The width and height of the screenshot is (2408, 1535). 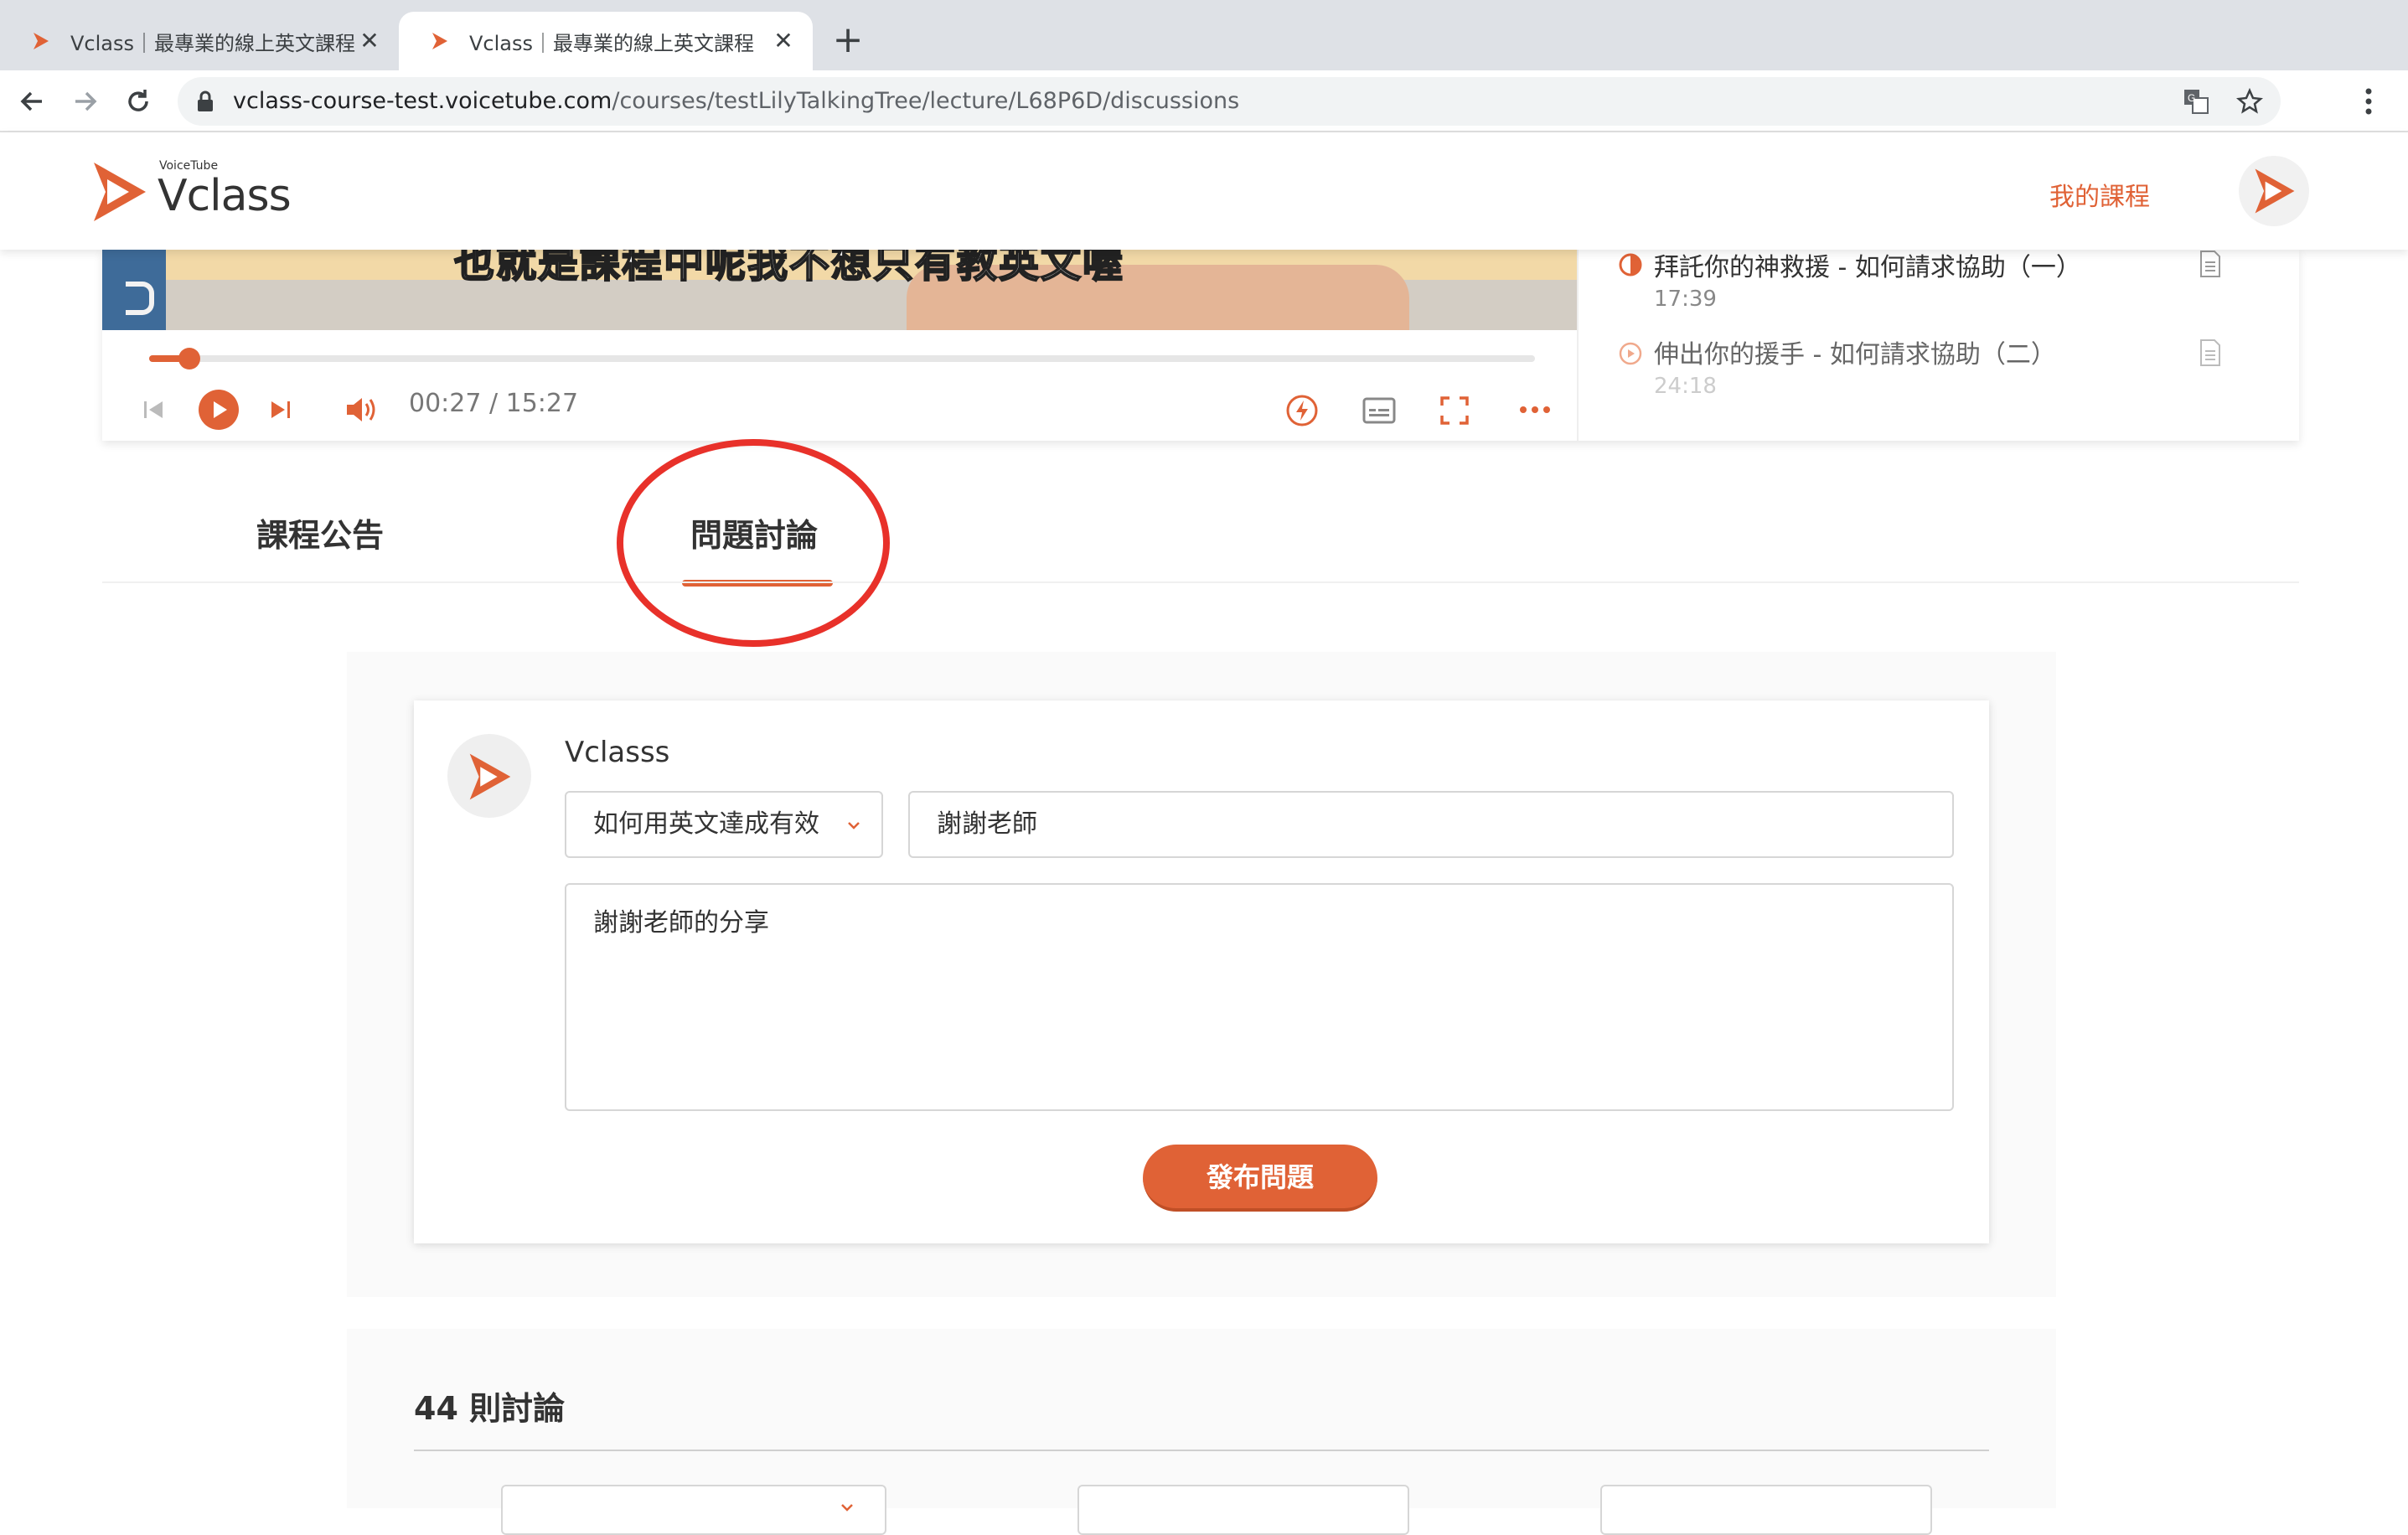 I want to click on playlist-item-duration: 24:18, so click(x=1685, y=386).